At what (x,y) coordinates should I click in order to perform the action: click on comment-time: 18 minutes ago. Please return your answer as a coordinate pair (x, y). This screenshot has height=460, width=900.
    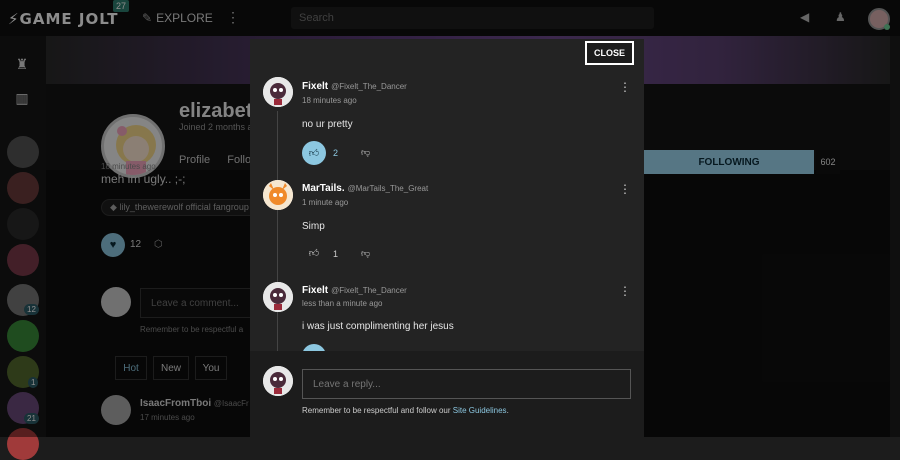
    Looking at the image, I should click on (329, 100).